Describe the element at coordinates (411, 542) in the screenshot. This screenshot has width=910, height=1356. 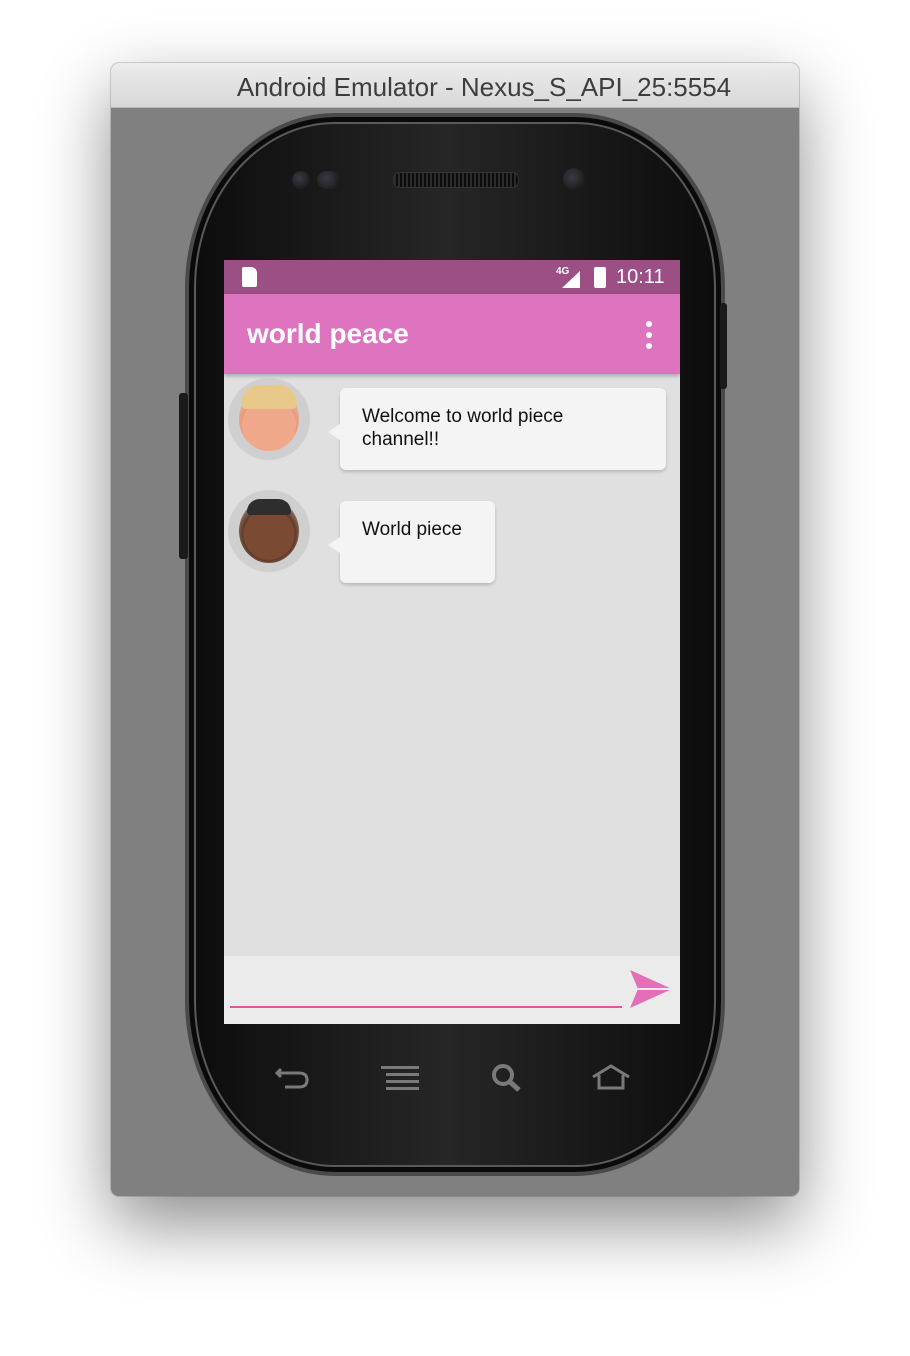
I see `message-bubble: World piece` at that location.